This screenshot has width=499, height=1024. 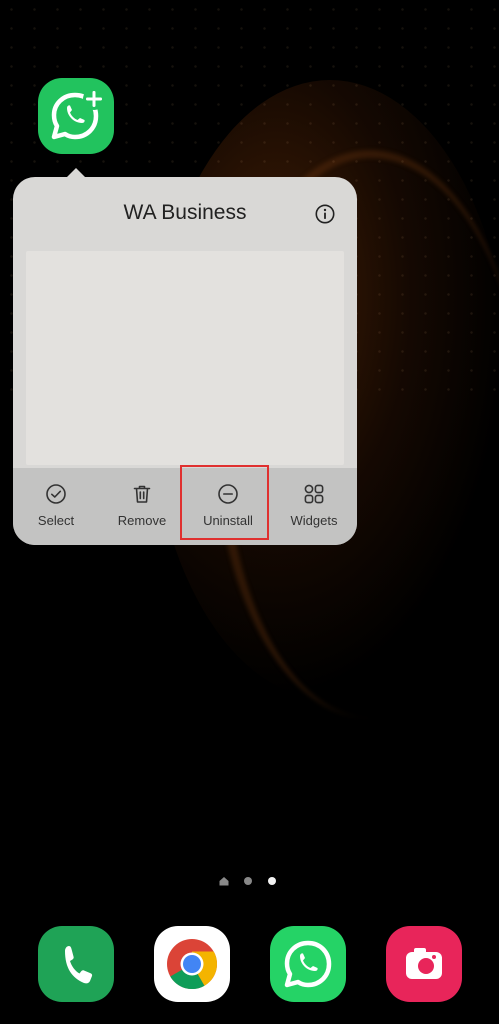 What do you see at coordinates (185, 358) in the screenshot?
I see `widget-preview-area` at bounding box center [185, 358].